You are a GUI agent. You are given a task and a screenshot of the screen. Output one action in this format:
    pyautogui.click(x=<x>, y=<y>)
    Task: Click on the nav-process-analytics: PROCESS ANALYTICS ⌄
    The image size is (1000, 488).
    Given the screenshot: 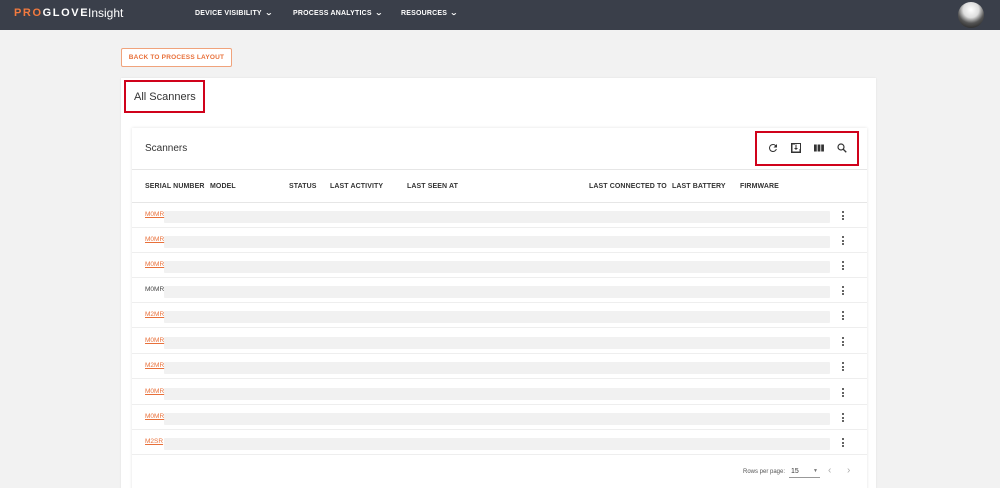 What is the action you would take?
    pyautogui.click(x=338, y=13)
    